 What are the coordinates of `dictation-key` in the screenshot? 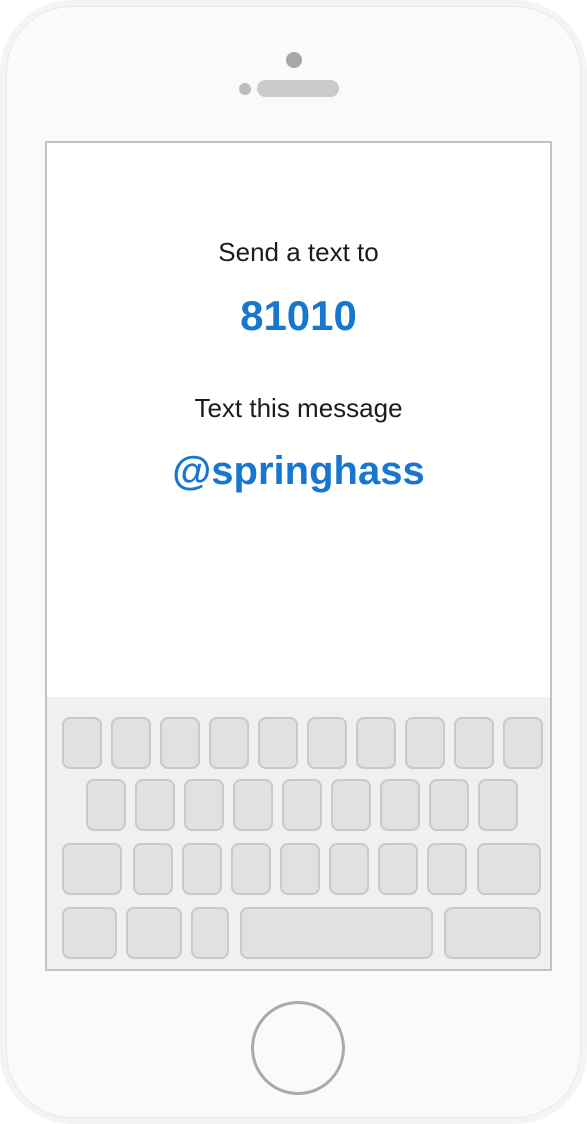 It's located at (210, 933).